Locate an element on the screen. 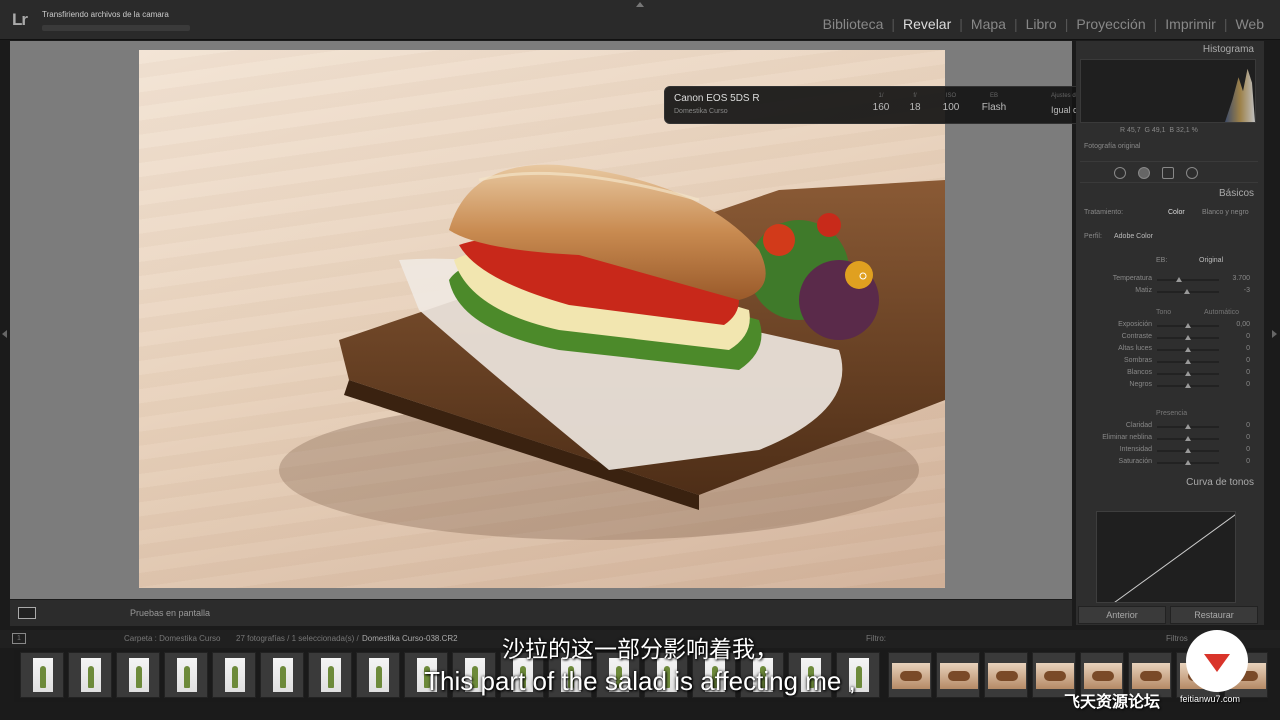  soft-proof-checkbox: Pruebas en pantalla is located at coordinates (170, 613).